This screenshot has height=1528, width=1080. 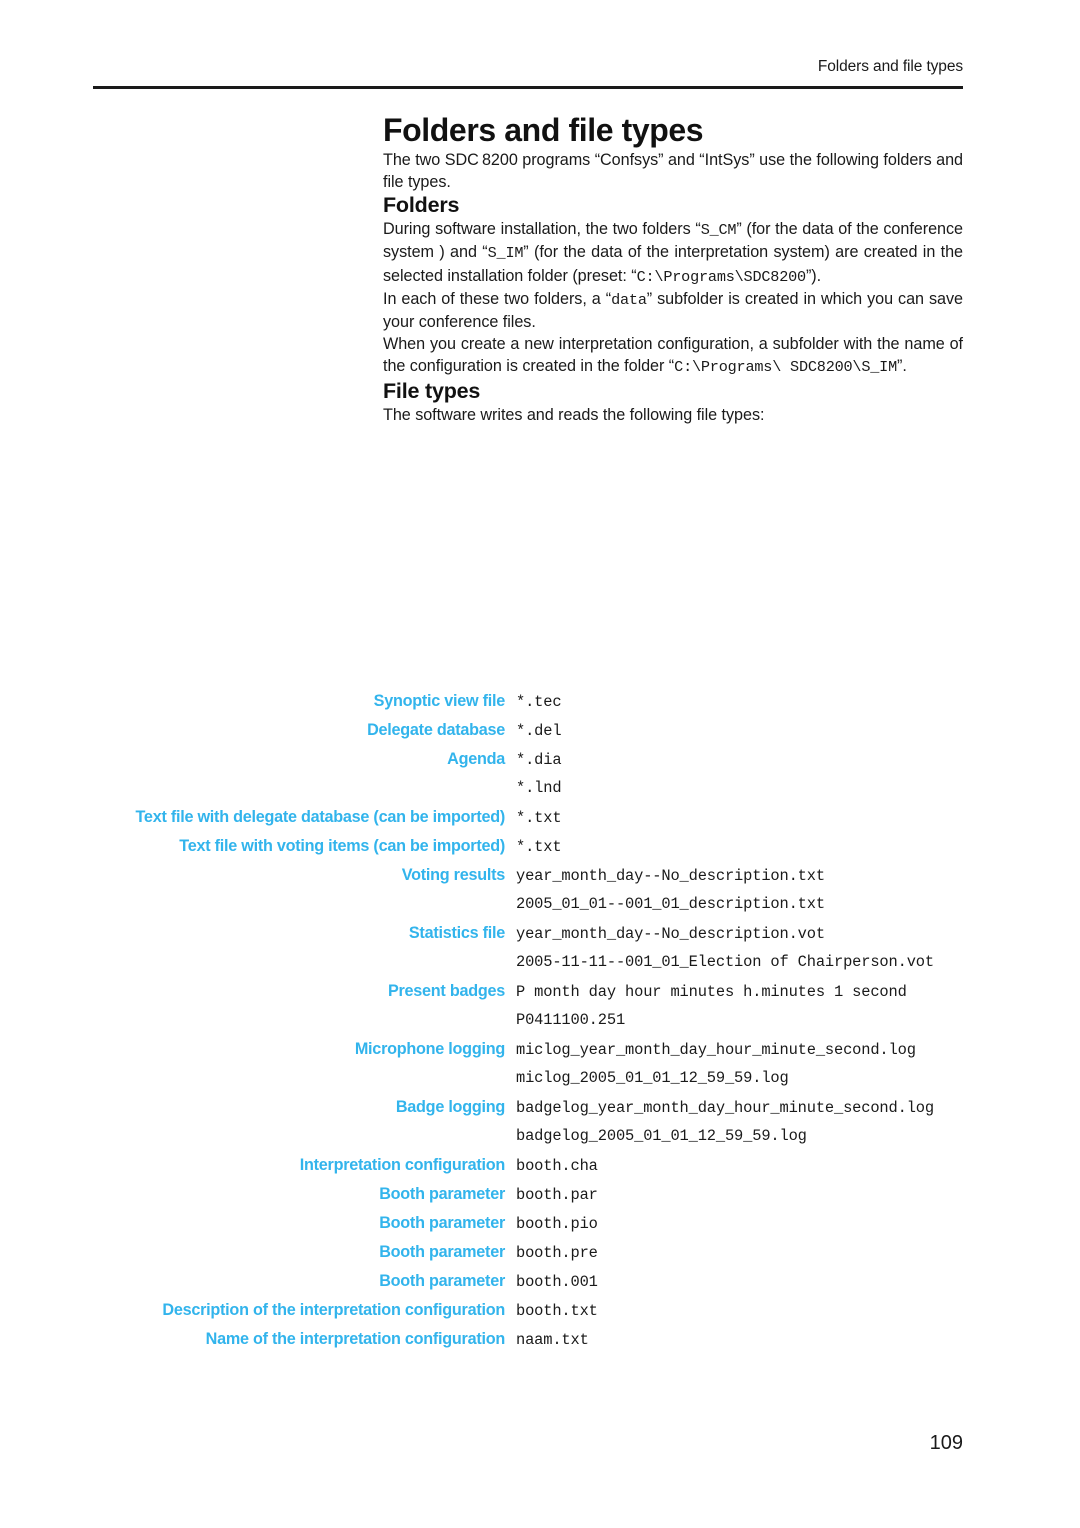 What do you see at coordinates (355, 1339) in the screenshot?
I see `file-type-label: Name of the interpretation configuration` at bounding box center [355, 1339].